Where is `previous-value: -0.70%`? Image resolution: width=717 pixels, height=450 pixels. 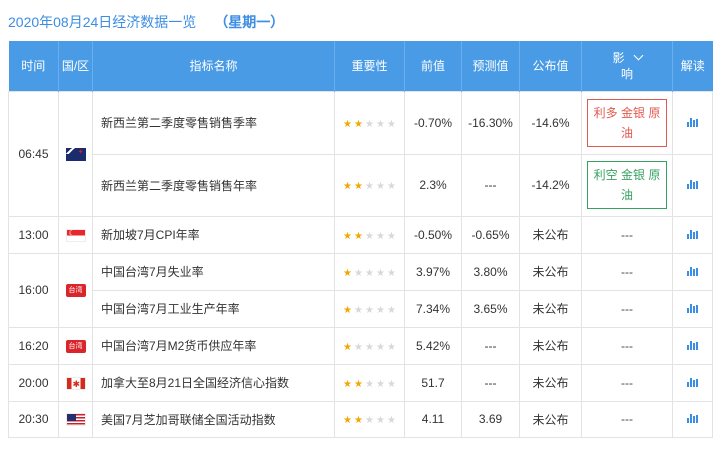
previous-value: -0.70% is located at coordinates (433, 122).